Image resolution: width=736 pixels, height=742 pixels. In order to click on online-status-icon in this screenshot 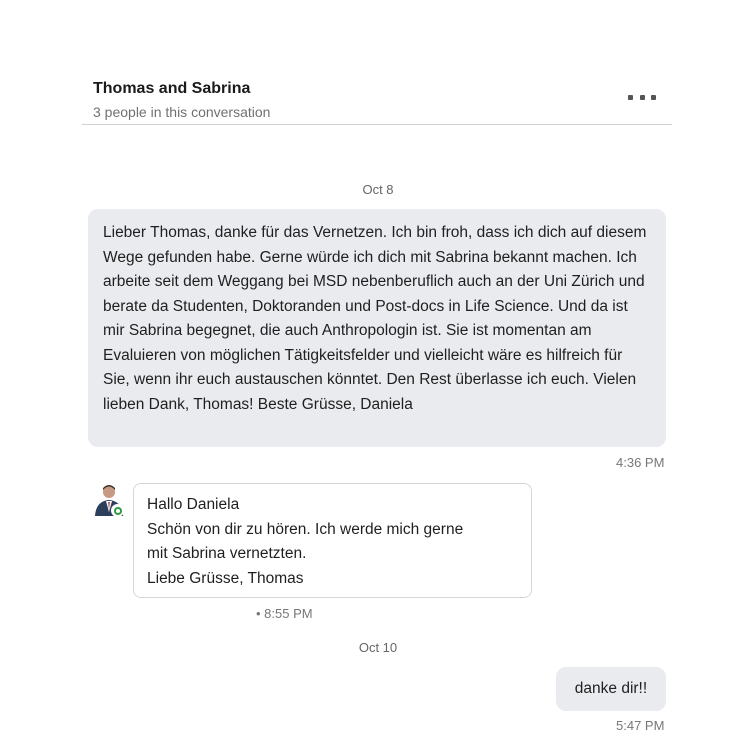, I will do `click(117, 510)`.